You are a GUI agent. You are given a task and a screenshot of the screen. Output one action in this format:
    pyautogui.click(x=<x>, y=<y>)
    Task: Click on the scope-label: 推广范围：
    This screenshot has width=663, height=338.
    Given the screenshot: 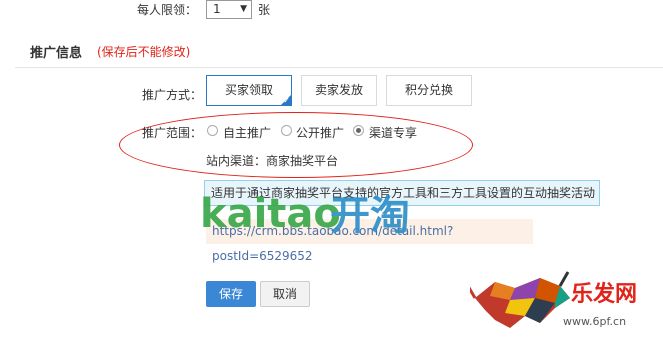 What is the action you would take?
    pyautogui.click(x=172, y=133)
    